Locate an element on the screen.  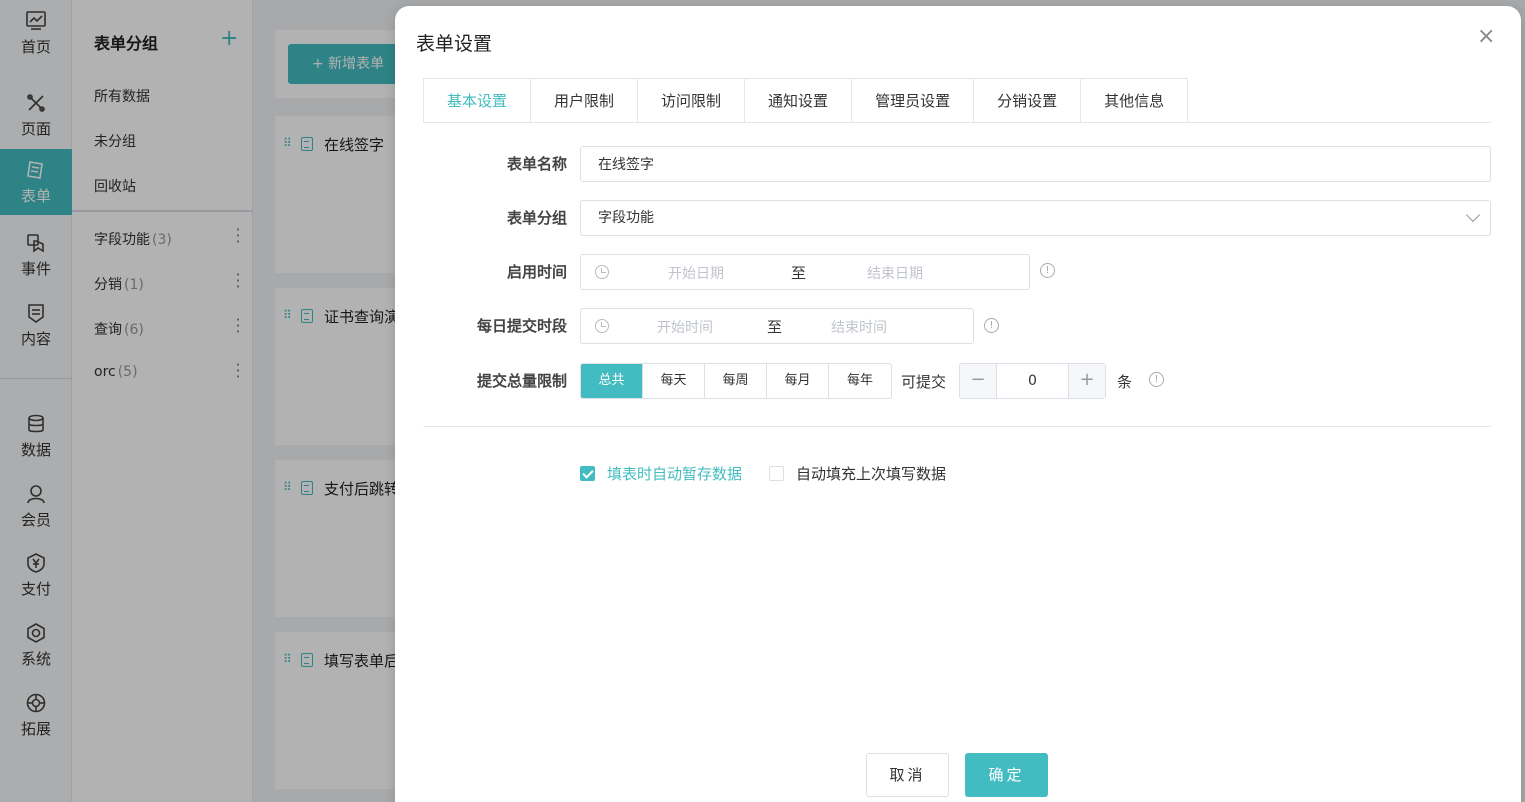
enable-time-label: 启用时间 is located at coordinates (536, 272).